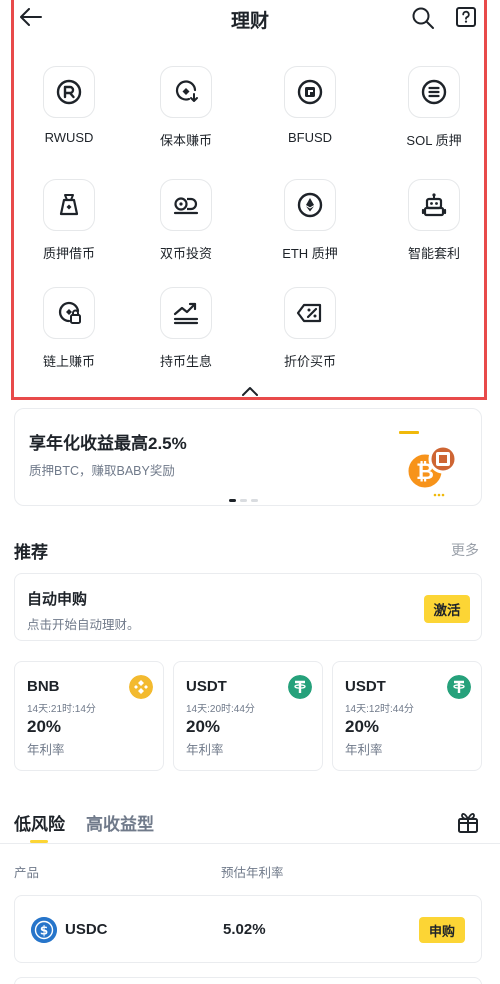 This screenshot has width=500, height=984. What do you see at coordinates (379, 709) in the screenshot?
I see `product-period: 14天:12时:44分` at bounding box center [379, 709].